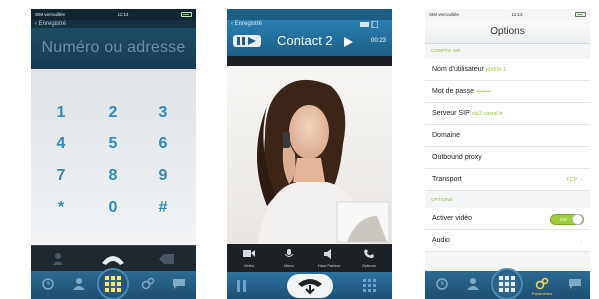 The width and height of the screenshot is (599, 299). I want to click on password-value: ••••••••, so click(484, 91).